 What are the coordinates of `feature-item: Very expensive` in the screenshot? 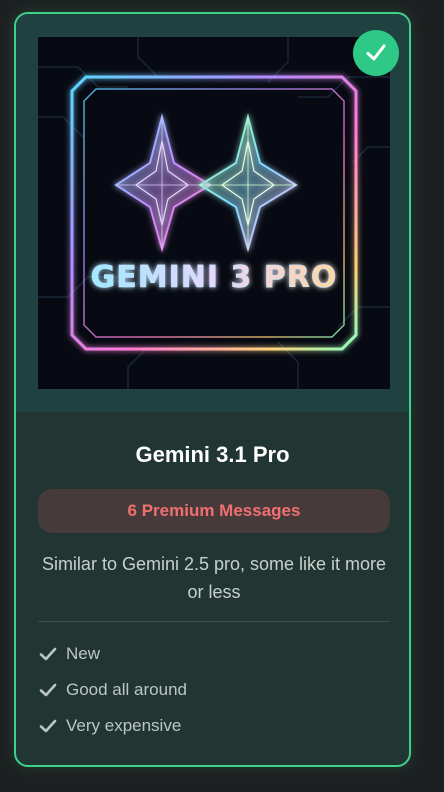 It's located at (112, 726).